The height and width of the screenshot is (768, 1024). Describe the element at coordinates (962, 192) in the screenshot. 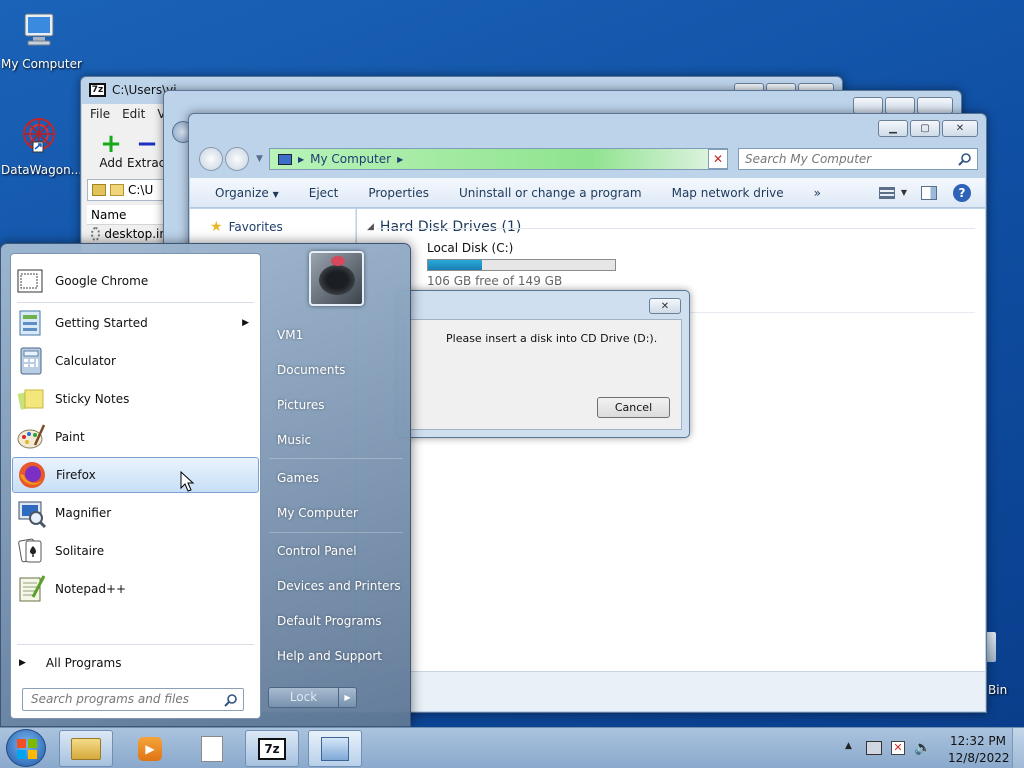

I see `help-icon: ?` at that location.